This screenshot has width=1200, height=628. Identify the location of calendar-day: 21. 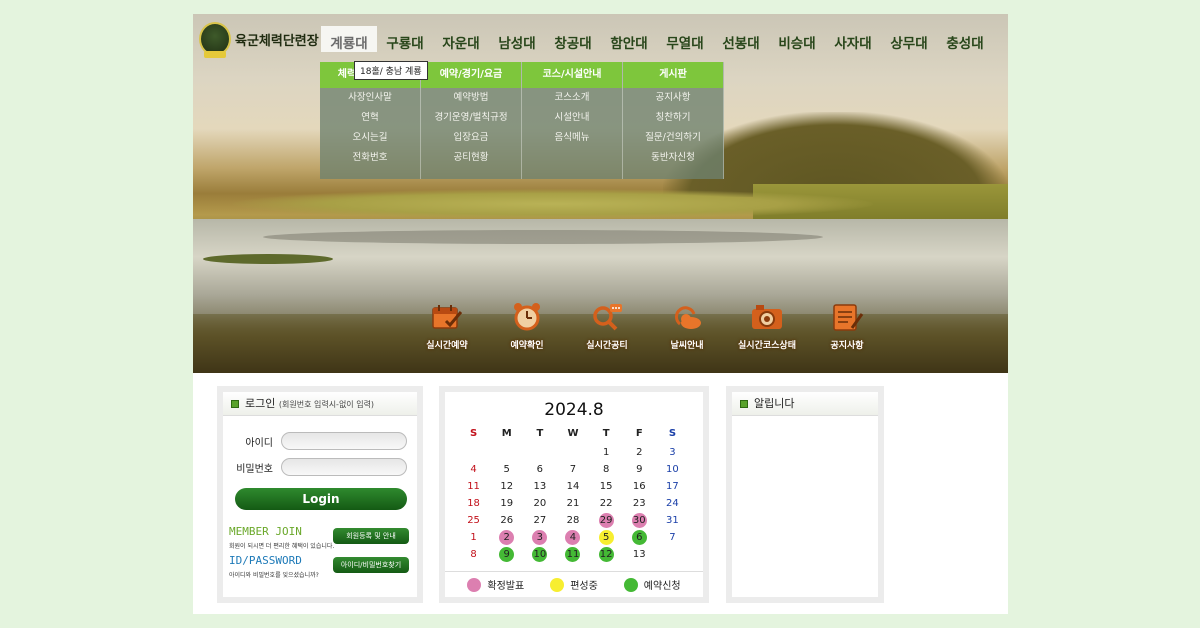
(572, 503).